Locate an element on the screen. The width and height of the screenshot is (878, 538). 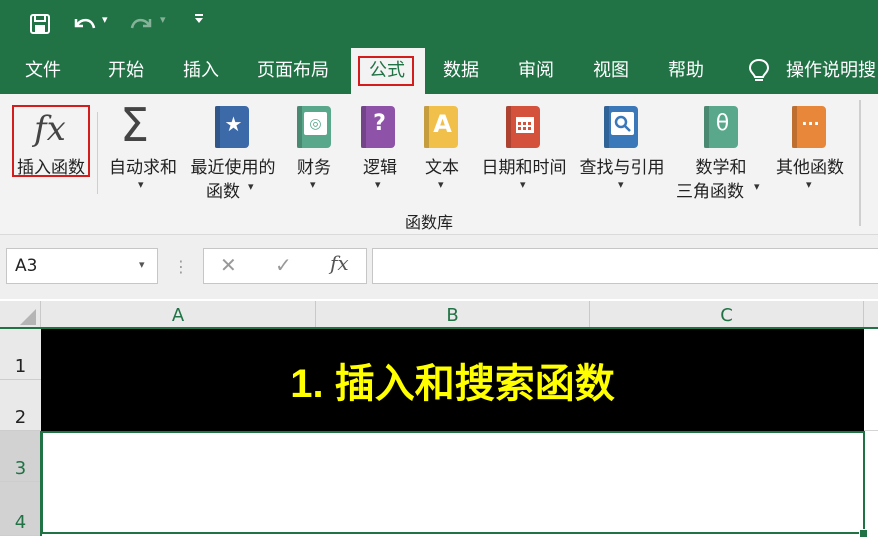
row-header-1: 1 is located at coordinates (20, 354).